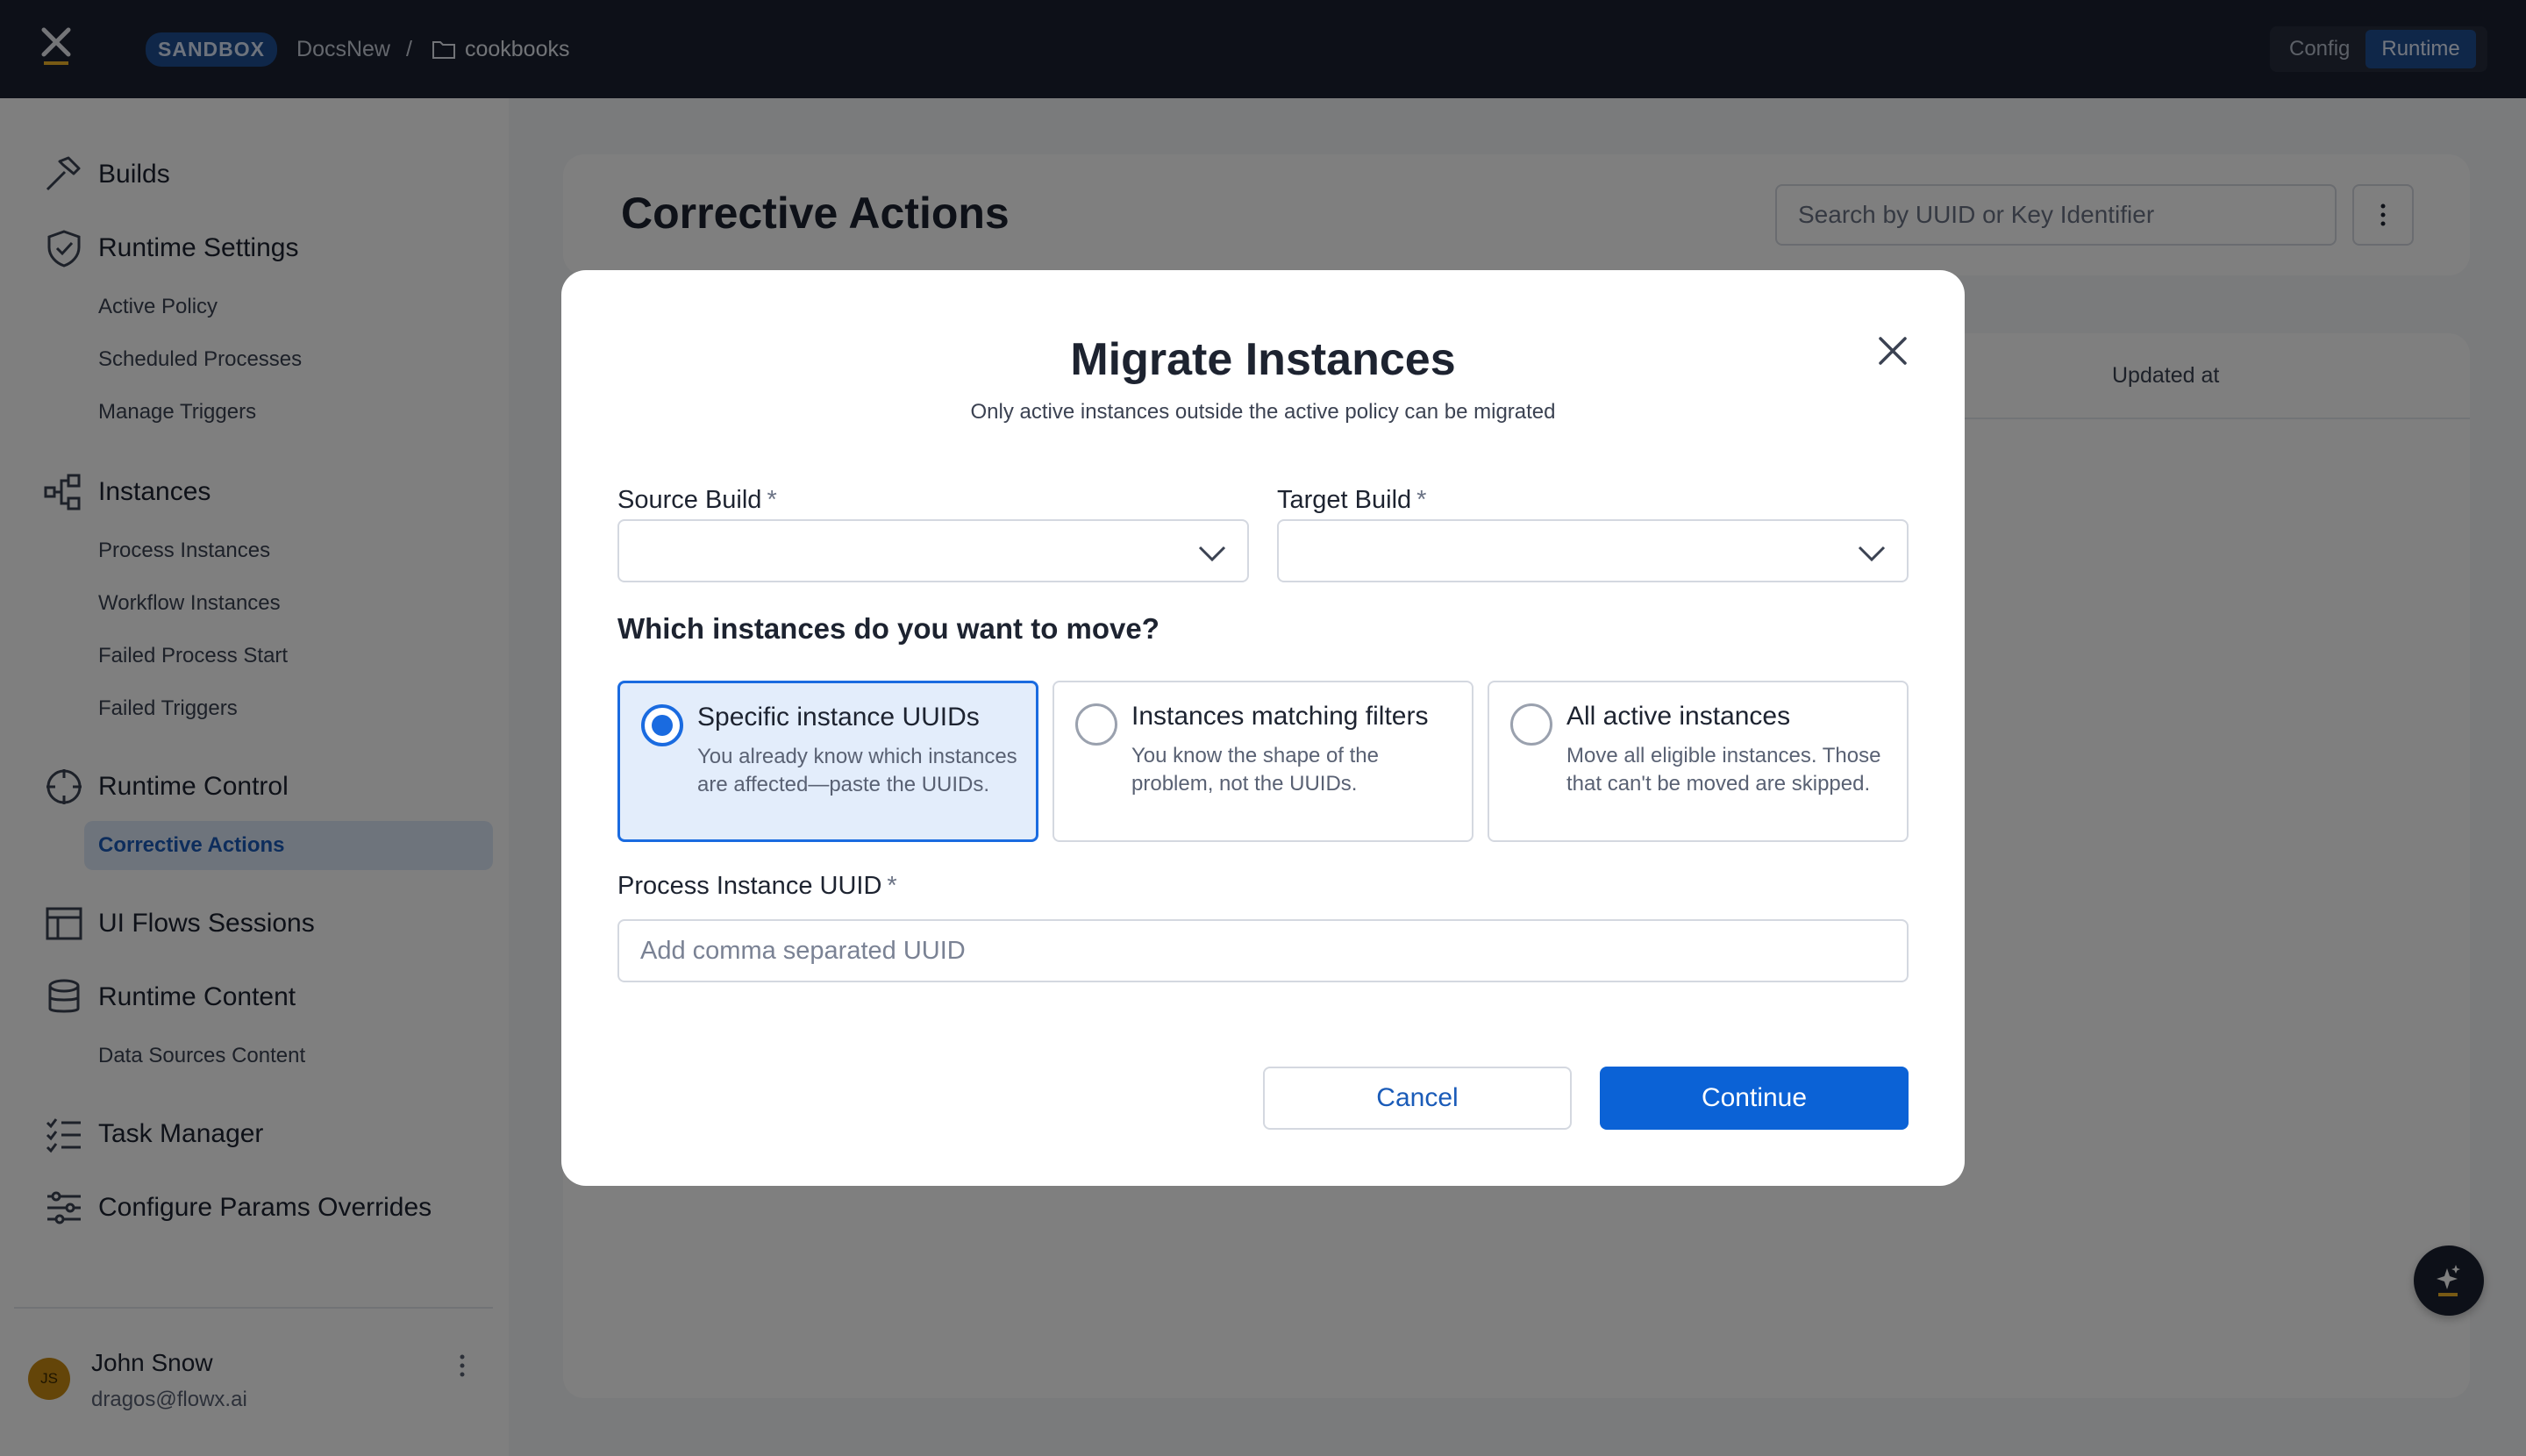  What do you see at coordinates (1754, 1098) in the screenshot?
I see `continue-button: Continue` at bounding box center [1754, 1098].